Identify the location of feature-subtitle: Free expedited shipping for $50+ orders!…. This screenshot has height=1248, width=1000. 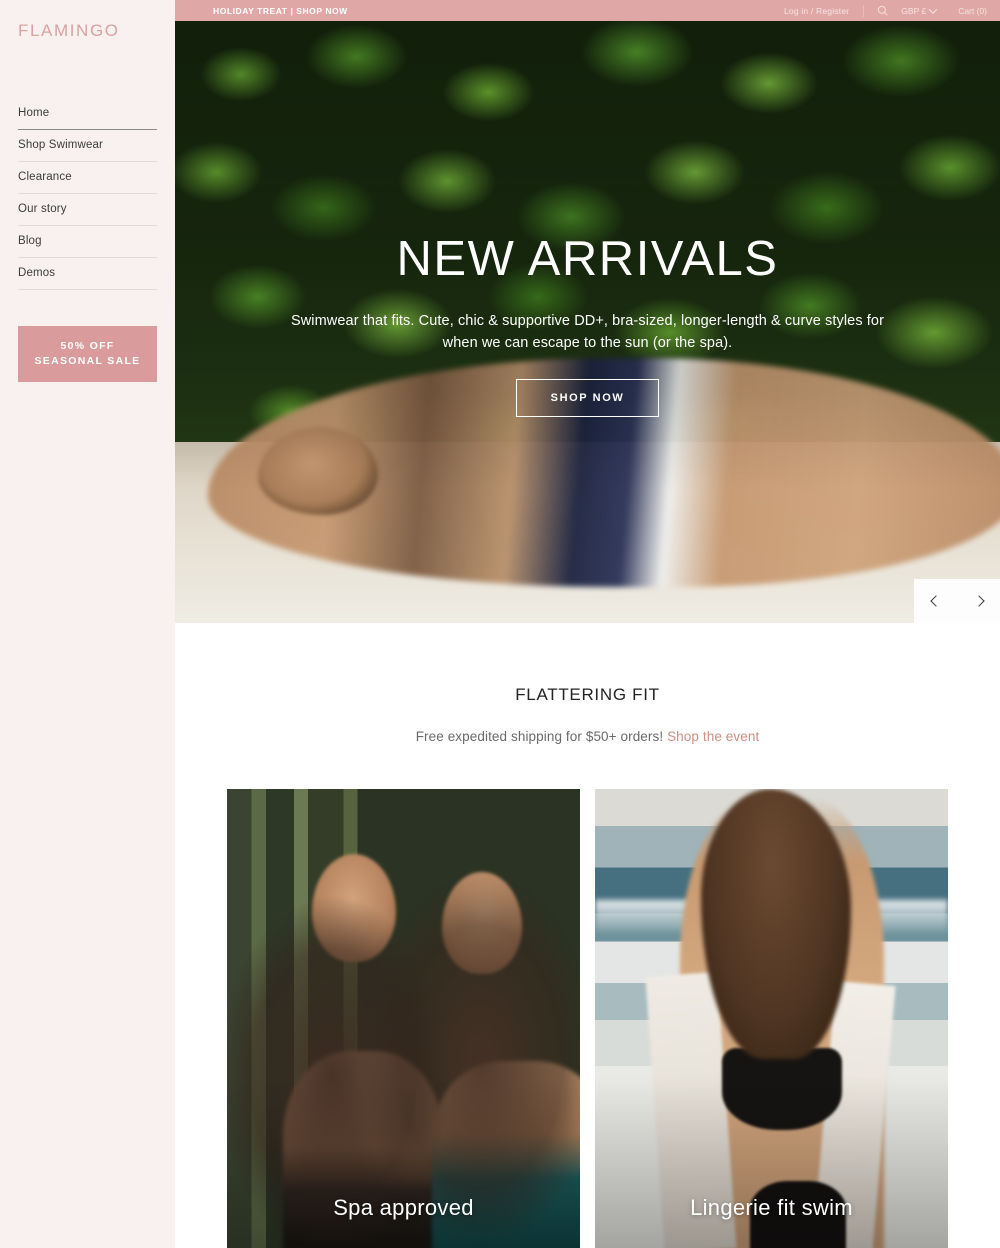
(587, 736).